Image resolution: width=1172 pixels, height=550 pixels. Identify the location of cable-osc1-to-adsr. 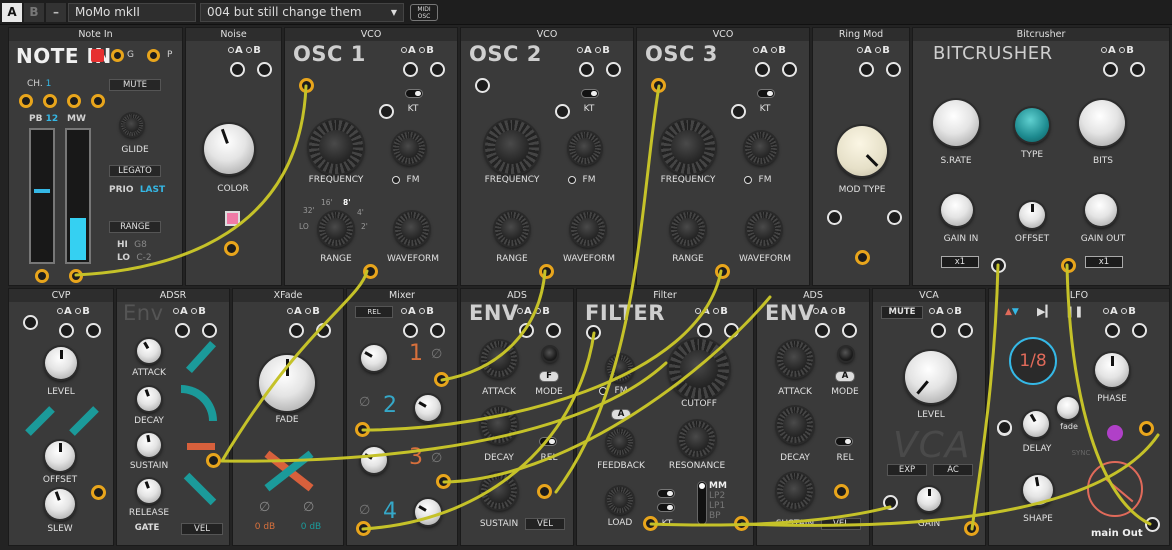
(294, 366).